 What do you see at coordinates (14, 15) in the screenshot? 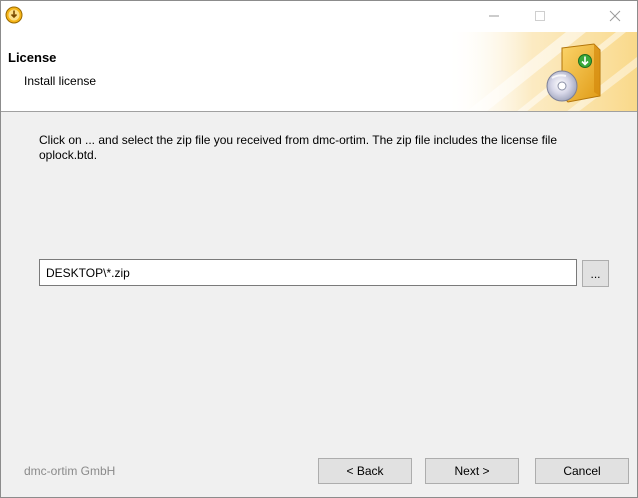
I see `installer-icon` at bounding box center [14, 15].